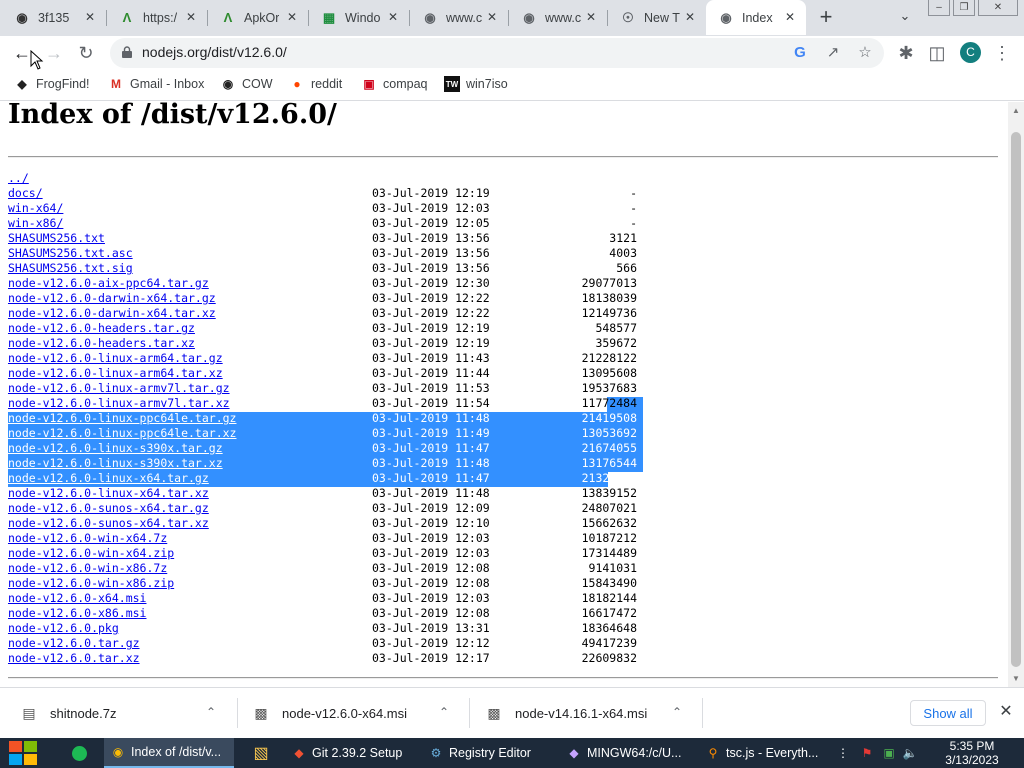 This screenshot has height=768, width=1024. Describe the element at coordinates (86, 53) in the screenshot. I see `reload-button: ↻` at that location.